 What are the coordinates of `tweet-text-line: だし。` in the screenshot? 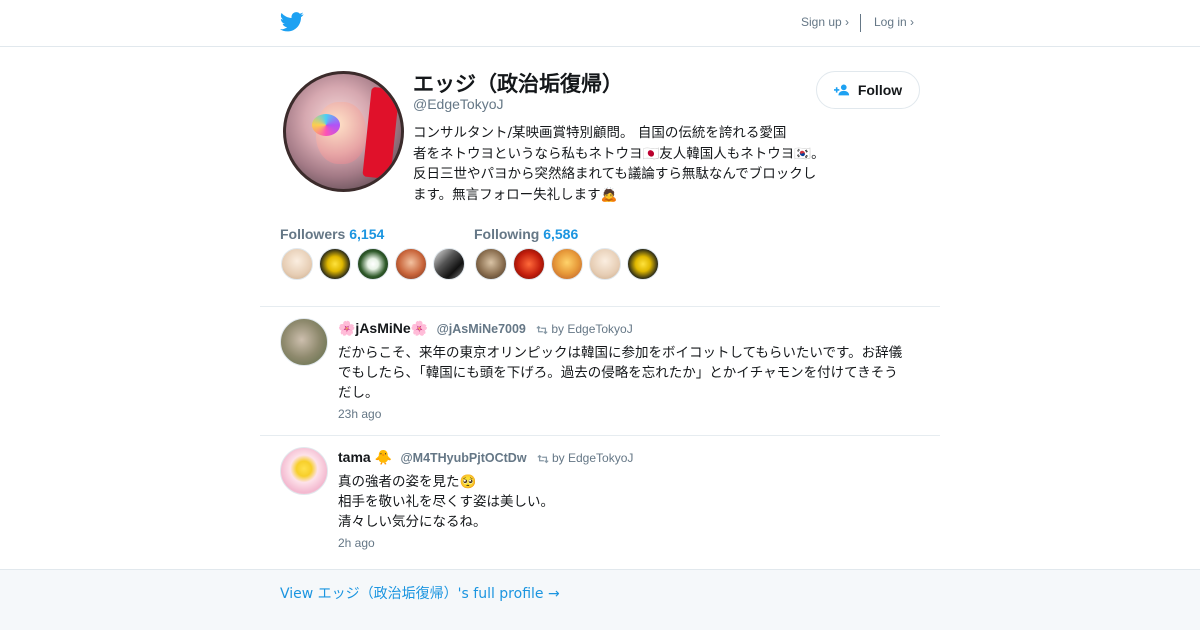 It's located at (358, 393).